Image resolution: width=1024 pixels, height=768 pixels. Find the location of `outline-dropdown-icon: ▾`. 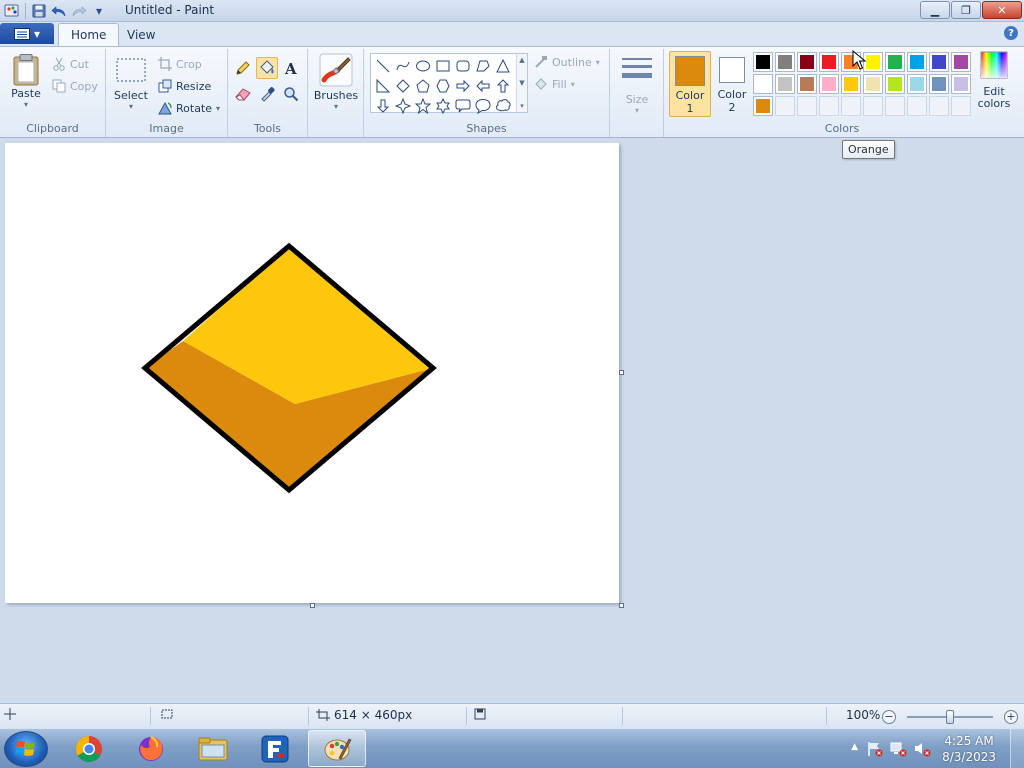

outline-dropdown-icon: ▾ is located at coordinates (598, 62).